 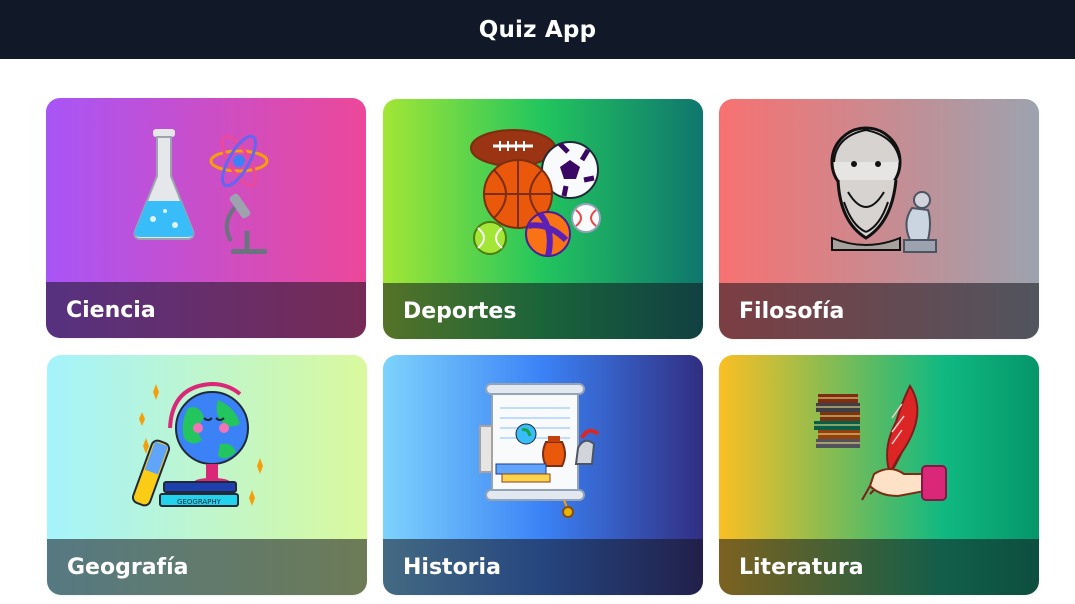 I want to click on category-card-historia: Historia, so click(x=543, y=475).